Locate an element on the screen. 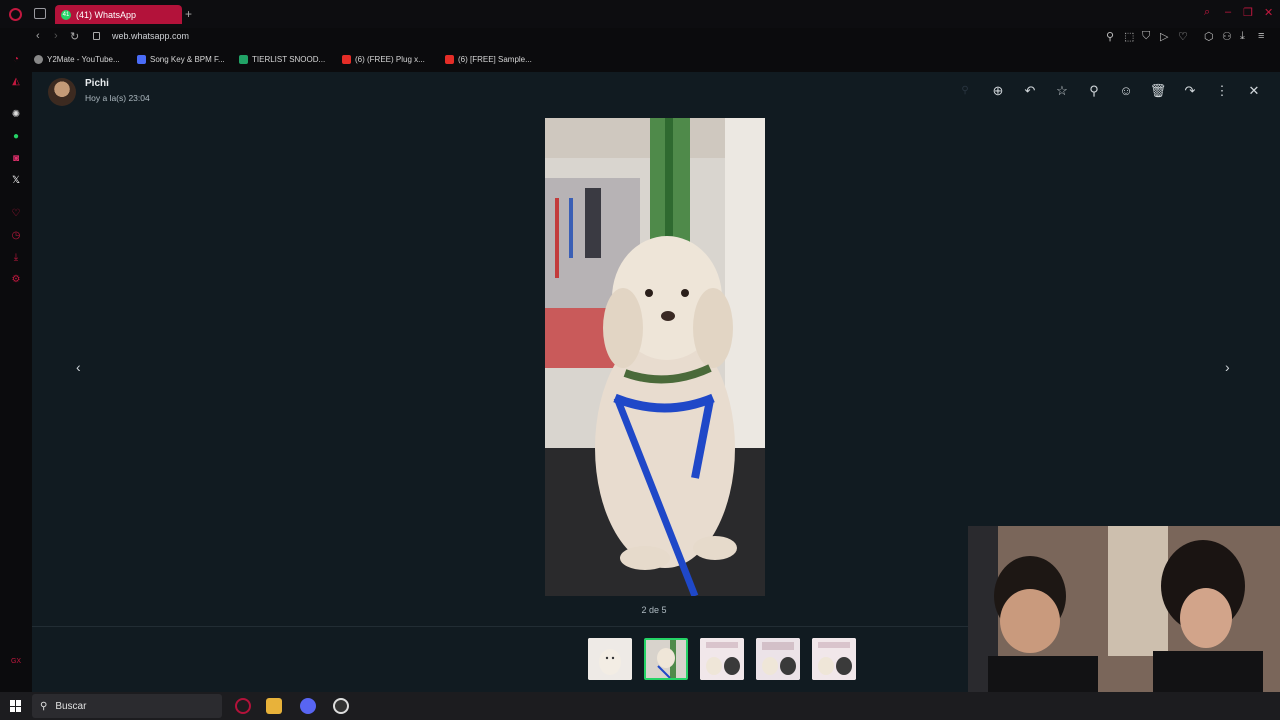 This screenshot has height=720, width=1280. search-icon: ⚲ is located at coordinates (44, 706).